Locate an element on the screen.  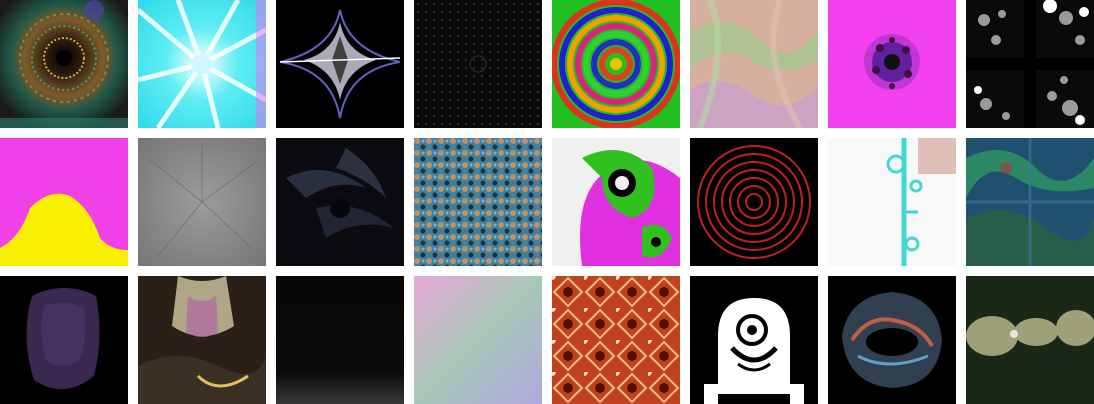
tile-blue-orange-mosaic is located at coordinates (478, 202).